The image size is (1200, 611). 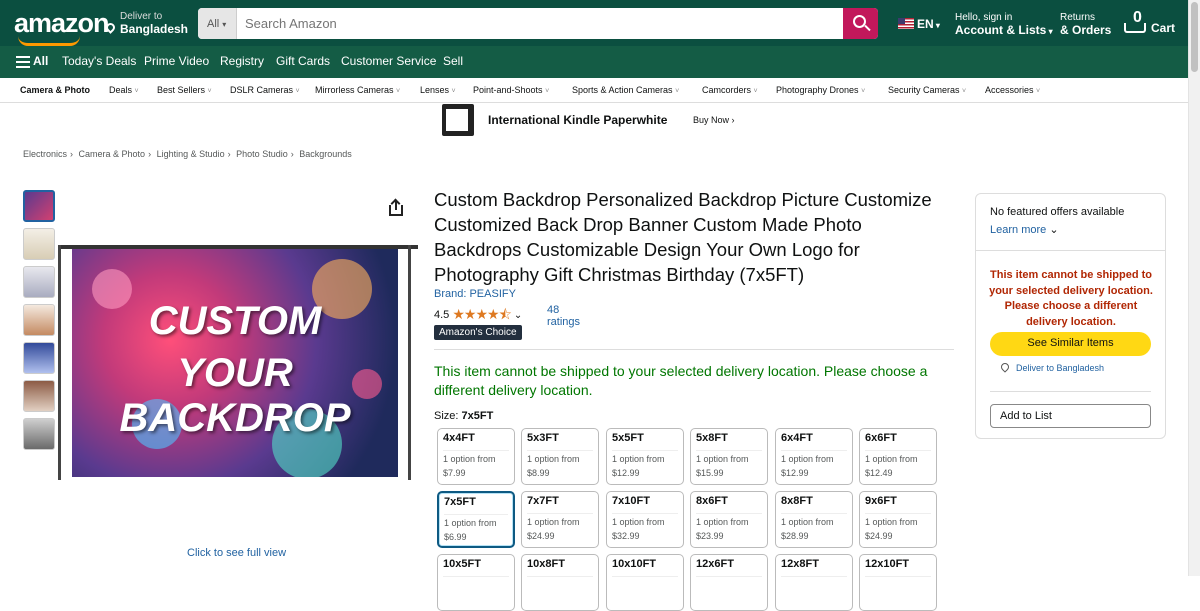 I want to click on cart-button: 0 Cart, so click(x=1148, y=23).